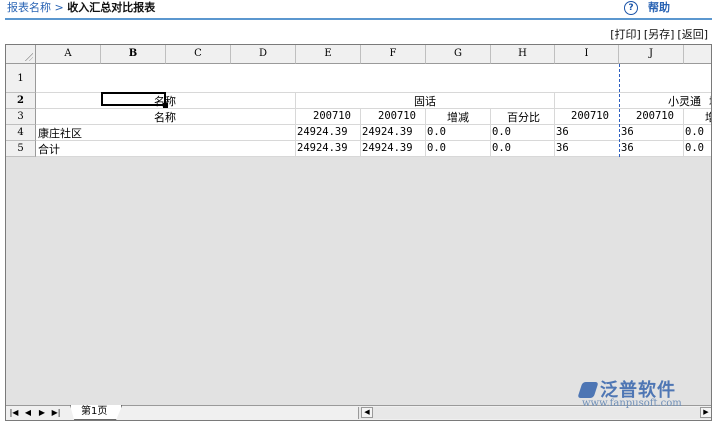  I want to click on row-header-1: 1, so click(21, 78).